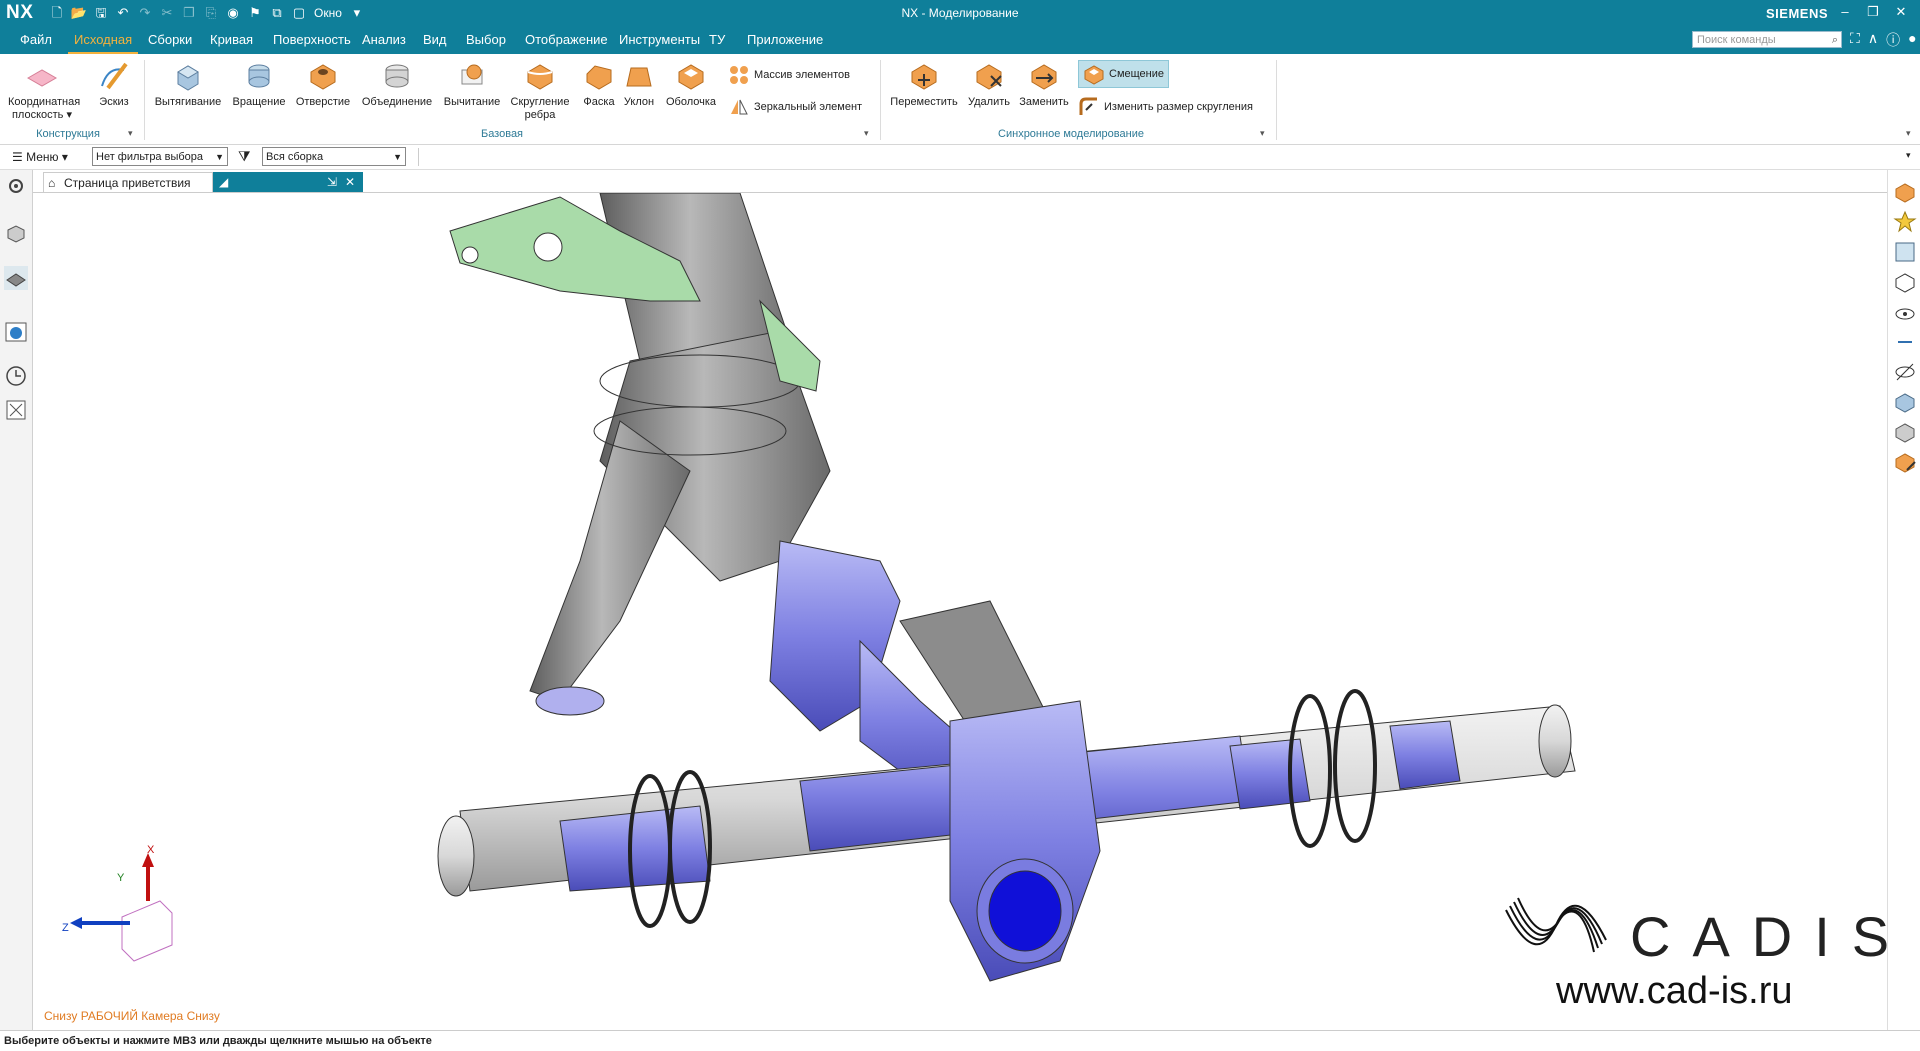 The height and width of the screenshot is (1051, 1920). I want to click on command-search-input: Поиск команды ⌕, so click(1767, 39).